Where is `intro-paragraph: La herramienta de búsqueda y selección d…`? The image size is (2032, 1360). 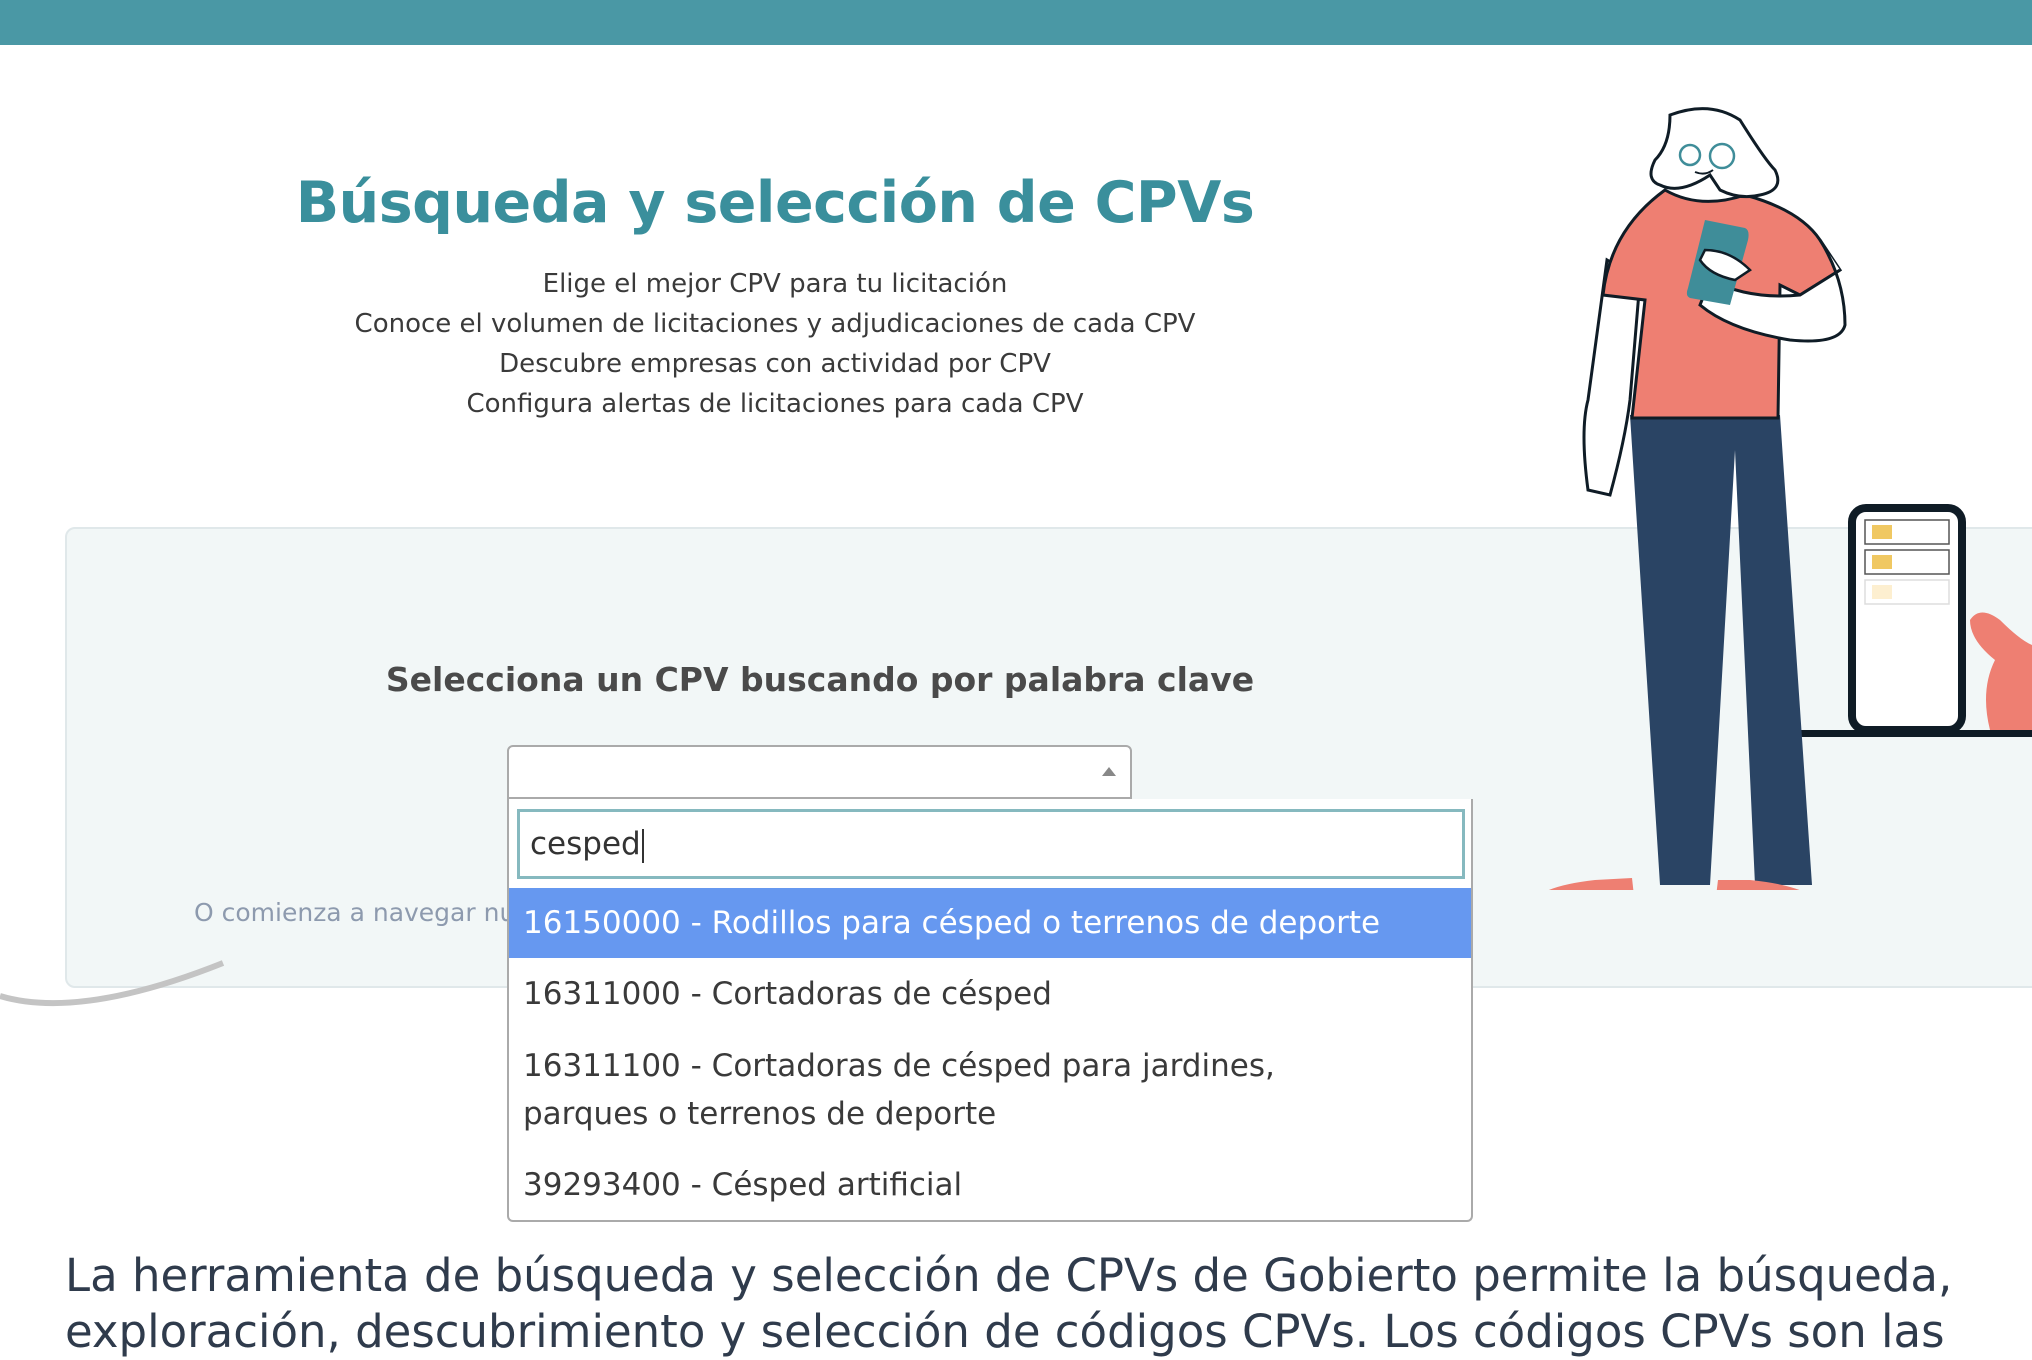
intro-paragraph: La herramienta de búsqueda y selección d… is located at coordinates (1009, 1303).